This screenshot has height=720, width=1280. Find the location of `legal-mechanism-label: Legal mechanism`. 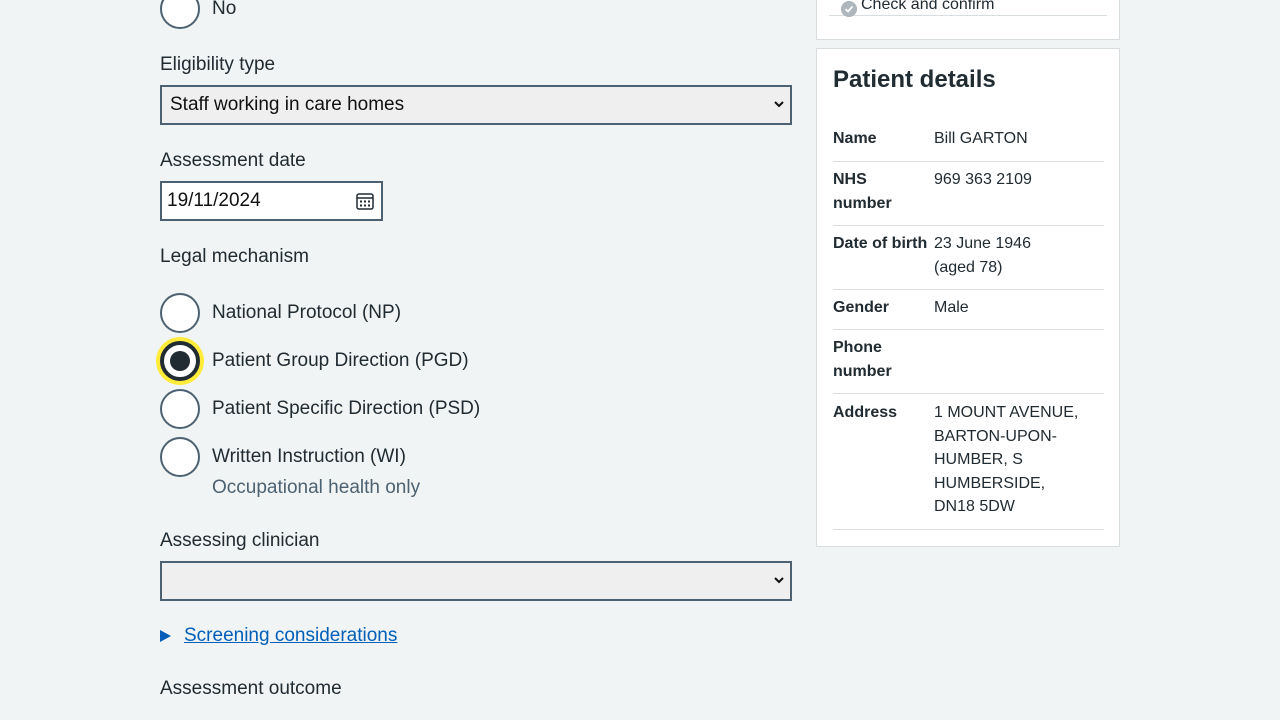

legal-mechanism-label: Legal mechanism is located at coordinates (234, 256).